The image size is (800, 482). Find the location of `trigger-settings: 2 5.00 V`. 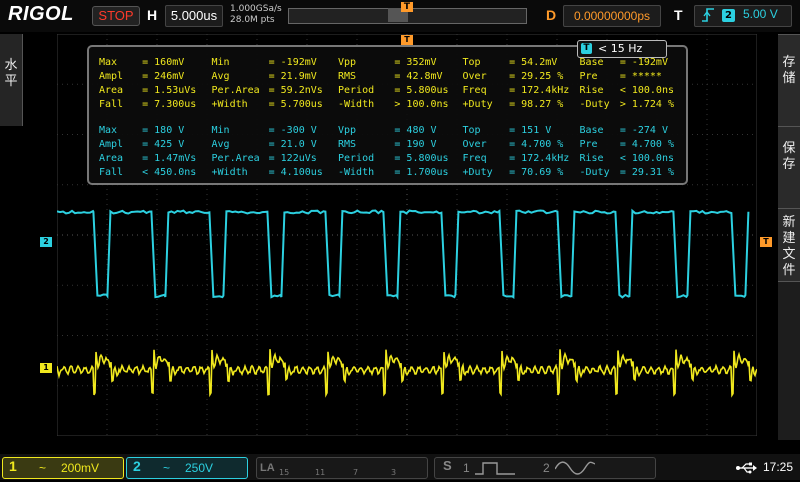

trigger-settings: 2 5.00 V is located at coordinates (743, 16).